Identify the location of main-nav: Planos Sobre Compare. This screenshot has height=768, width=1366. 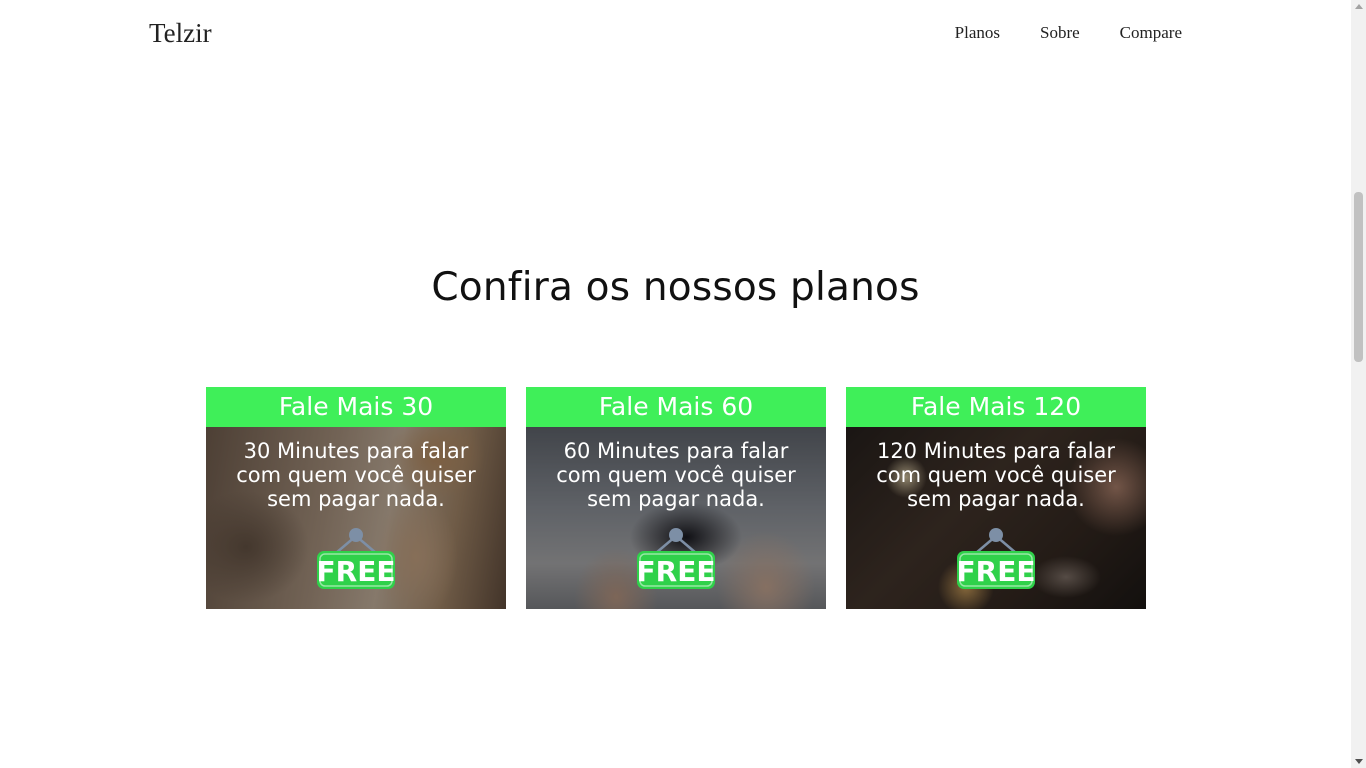
(1068, 33).